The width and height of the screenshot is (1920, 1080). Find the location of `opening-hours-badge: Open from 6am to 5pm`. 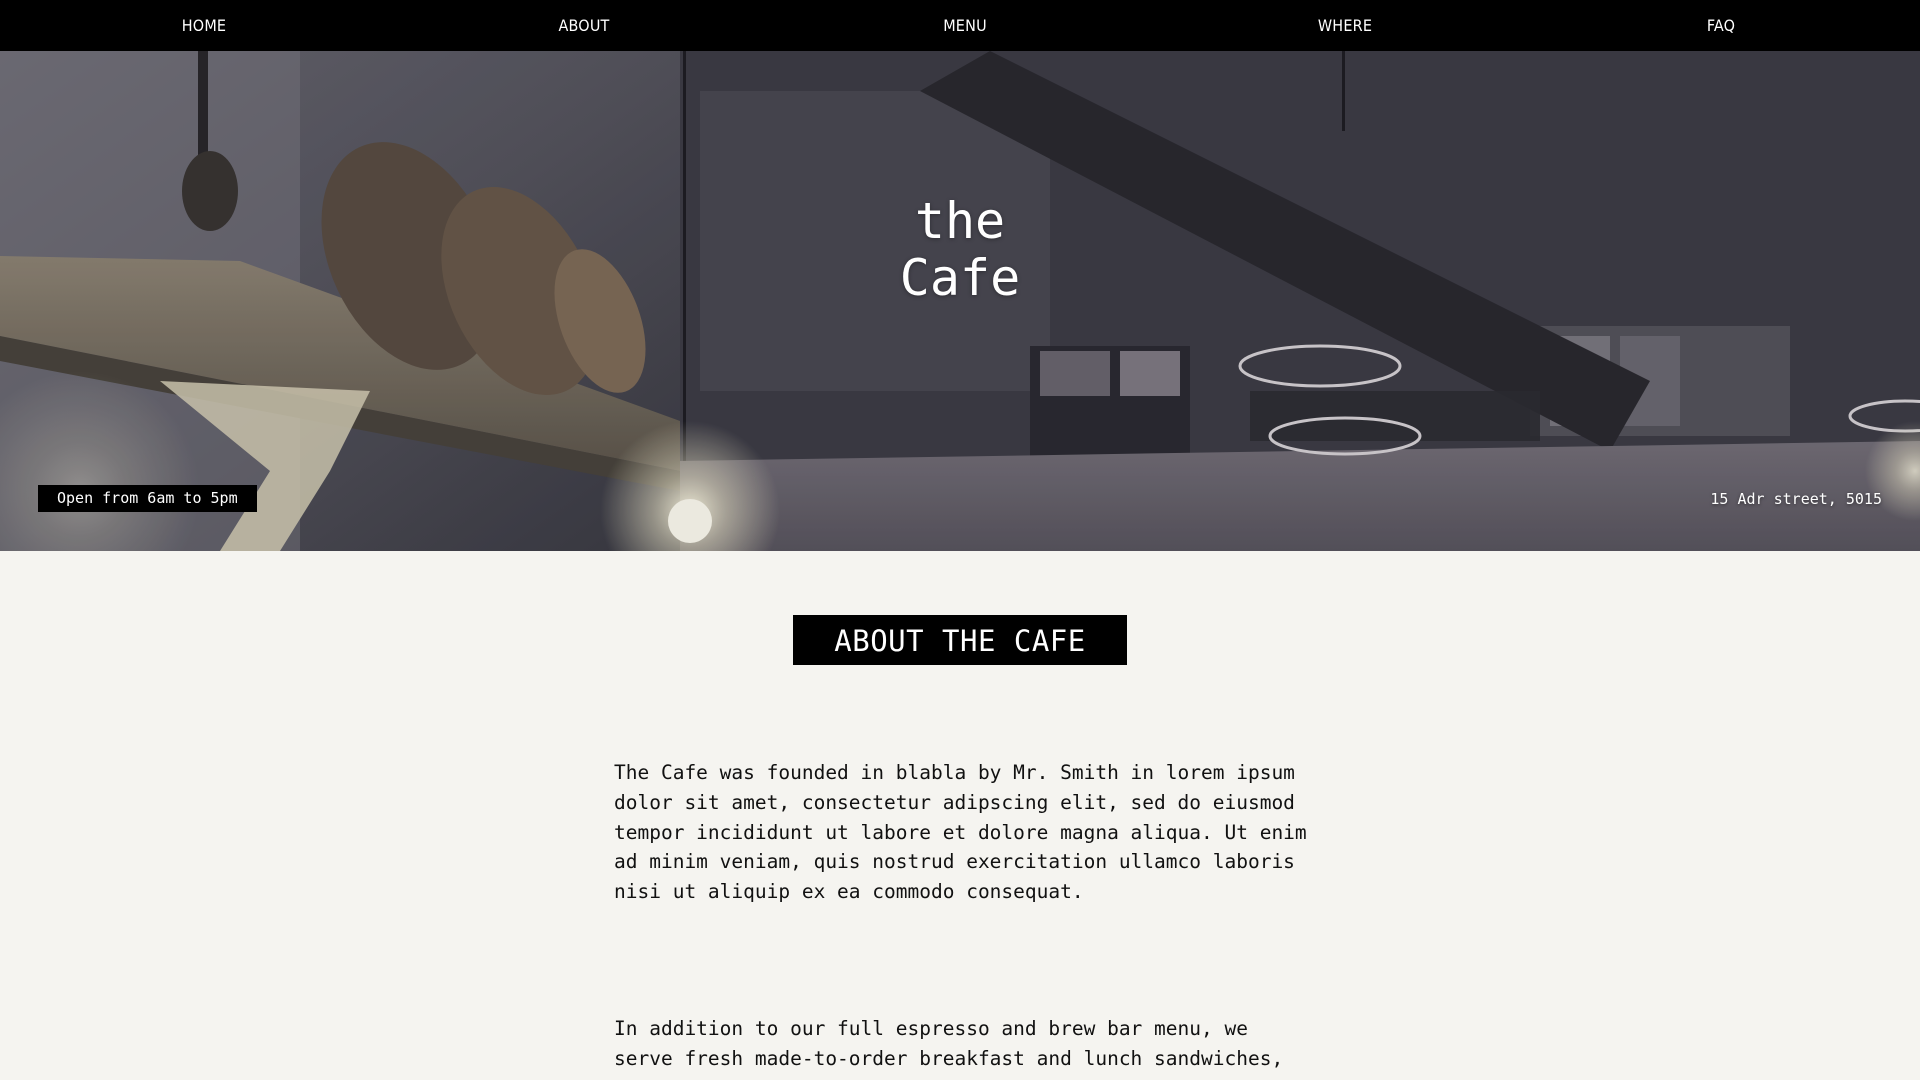

opening-hours-badge: Open from 6am to 5pm is located at coordinates (147, 498).